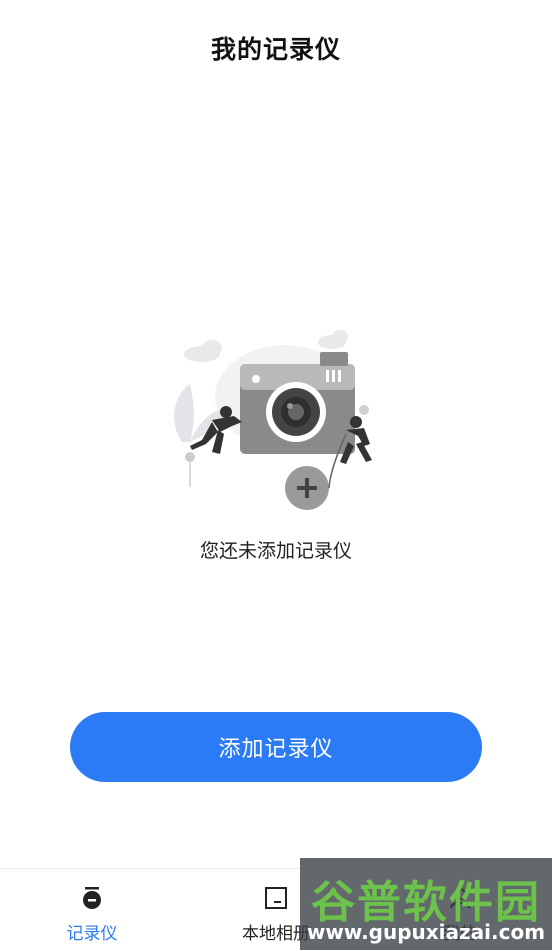 The height and width of the screenshot is (951, 552). What do you see at coordinates (92, 934) in the screenshot?
I see `tab-label: 记录仪` at bounding box center [92, 934].